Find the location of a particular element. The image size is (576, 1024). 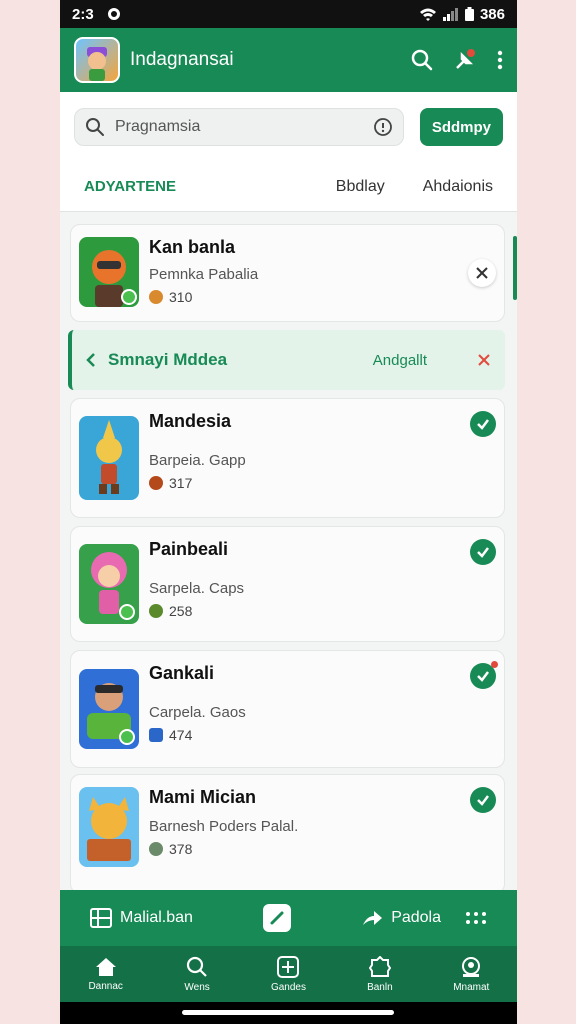

nav-label: Mnamat is located at coordinates (471, 987).